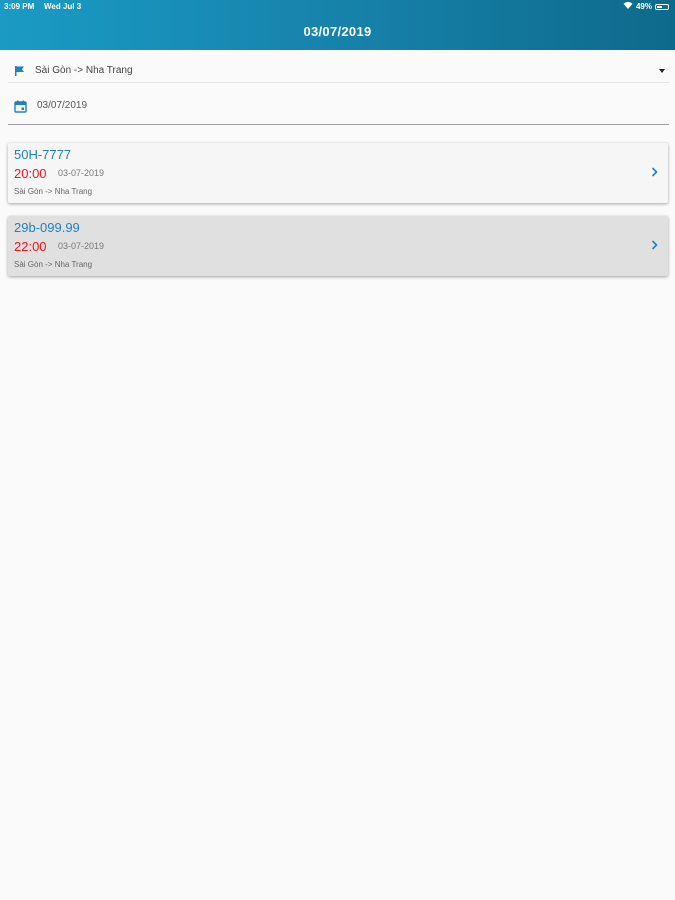 This screenshot has width=675, height=900. I want to click on dropdown-arrow-icon, so click(662, 71).